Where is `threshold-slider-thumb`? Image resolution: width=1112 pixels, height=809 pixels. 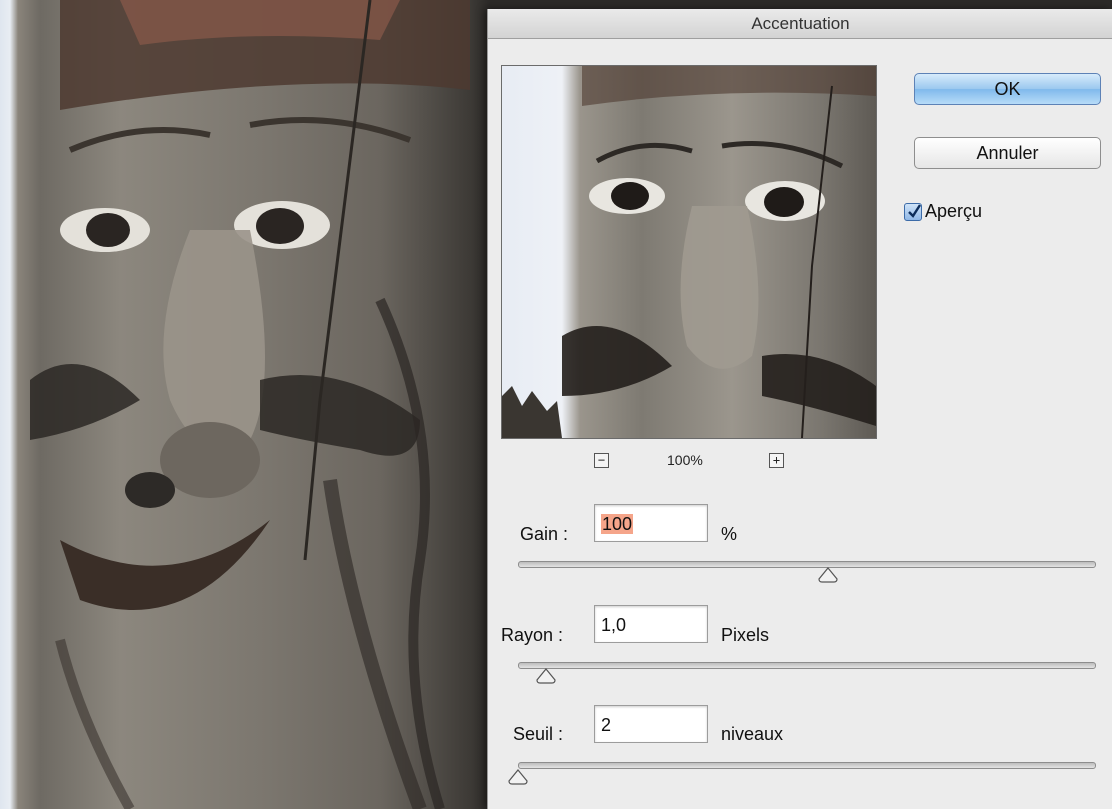
threshold-slider-thumb is located at coordinates (518, 777).